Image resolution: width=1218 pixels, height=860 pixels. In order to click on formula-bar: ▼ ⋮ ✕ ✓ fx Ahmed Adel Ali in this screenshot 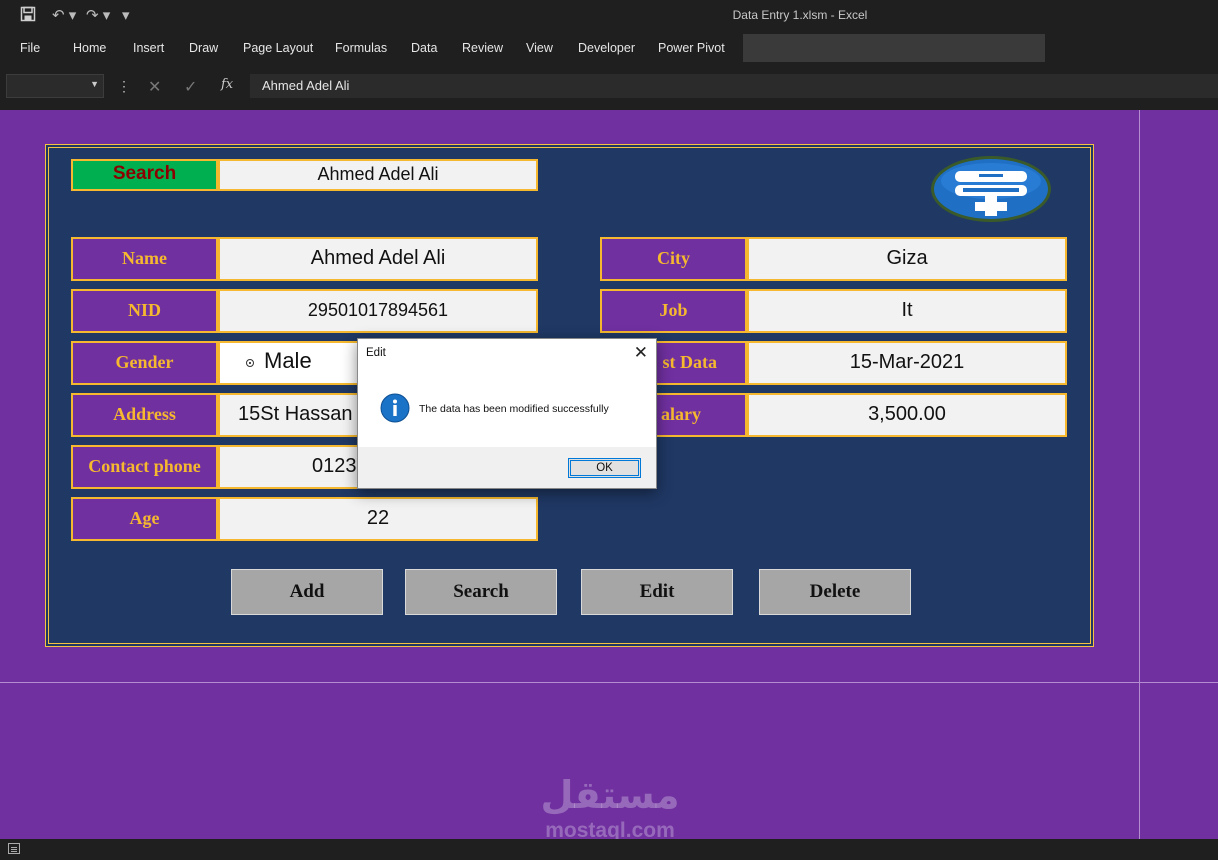, I will do `click(609, 88)`.